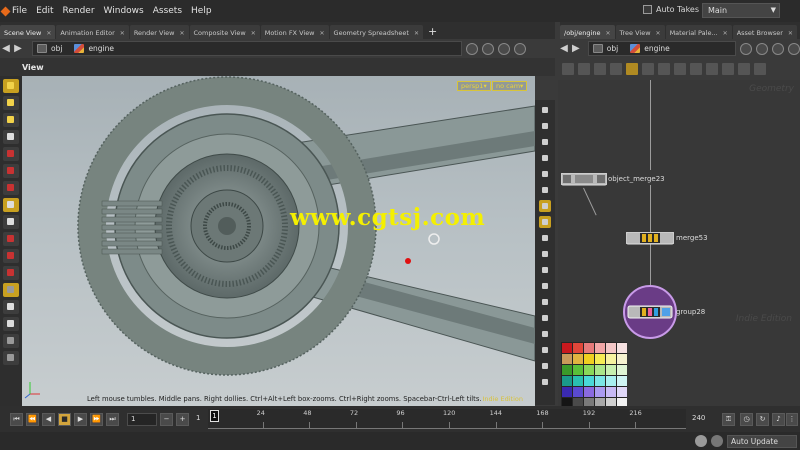  What do you see at coordinates (166, 419) in the screenshot?
I see `frame-minus-icon: −` at bounding box center [166, 419].